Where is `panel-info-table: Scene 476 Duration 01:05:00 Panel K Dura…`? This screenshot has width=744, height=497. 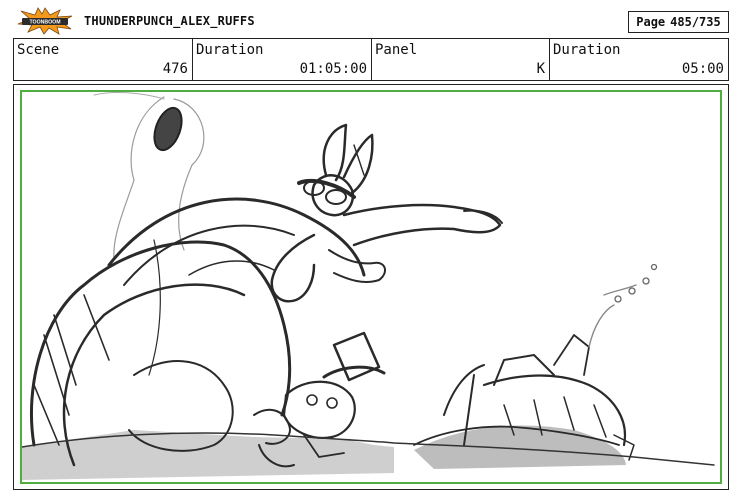
panel-info-table: Scene 476 Duration 01:05:00 Panel K Dura… is located at coordinates (371, 59).